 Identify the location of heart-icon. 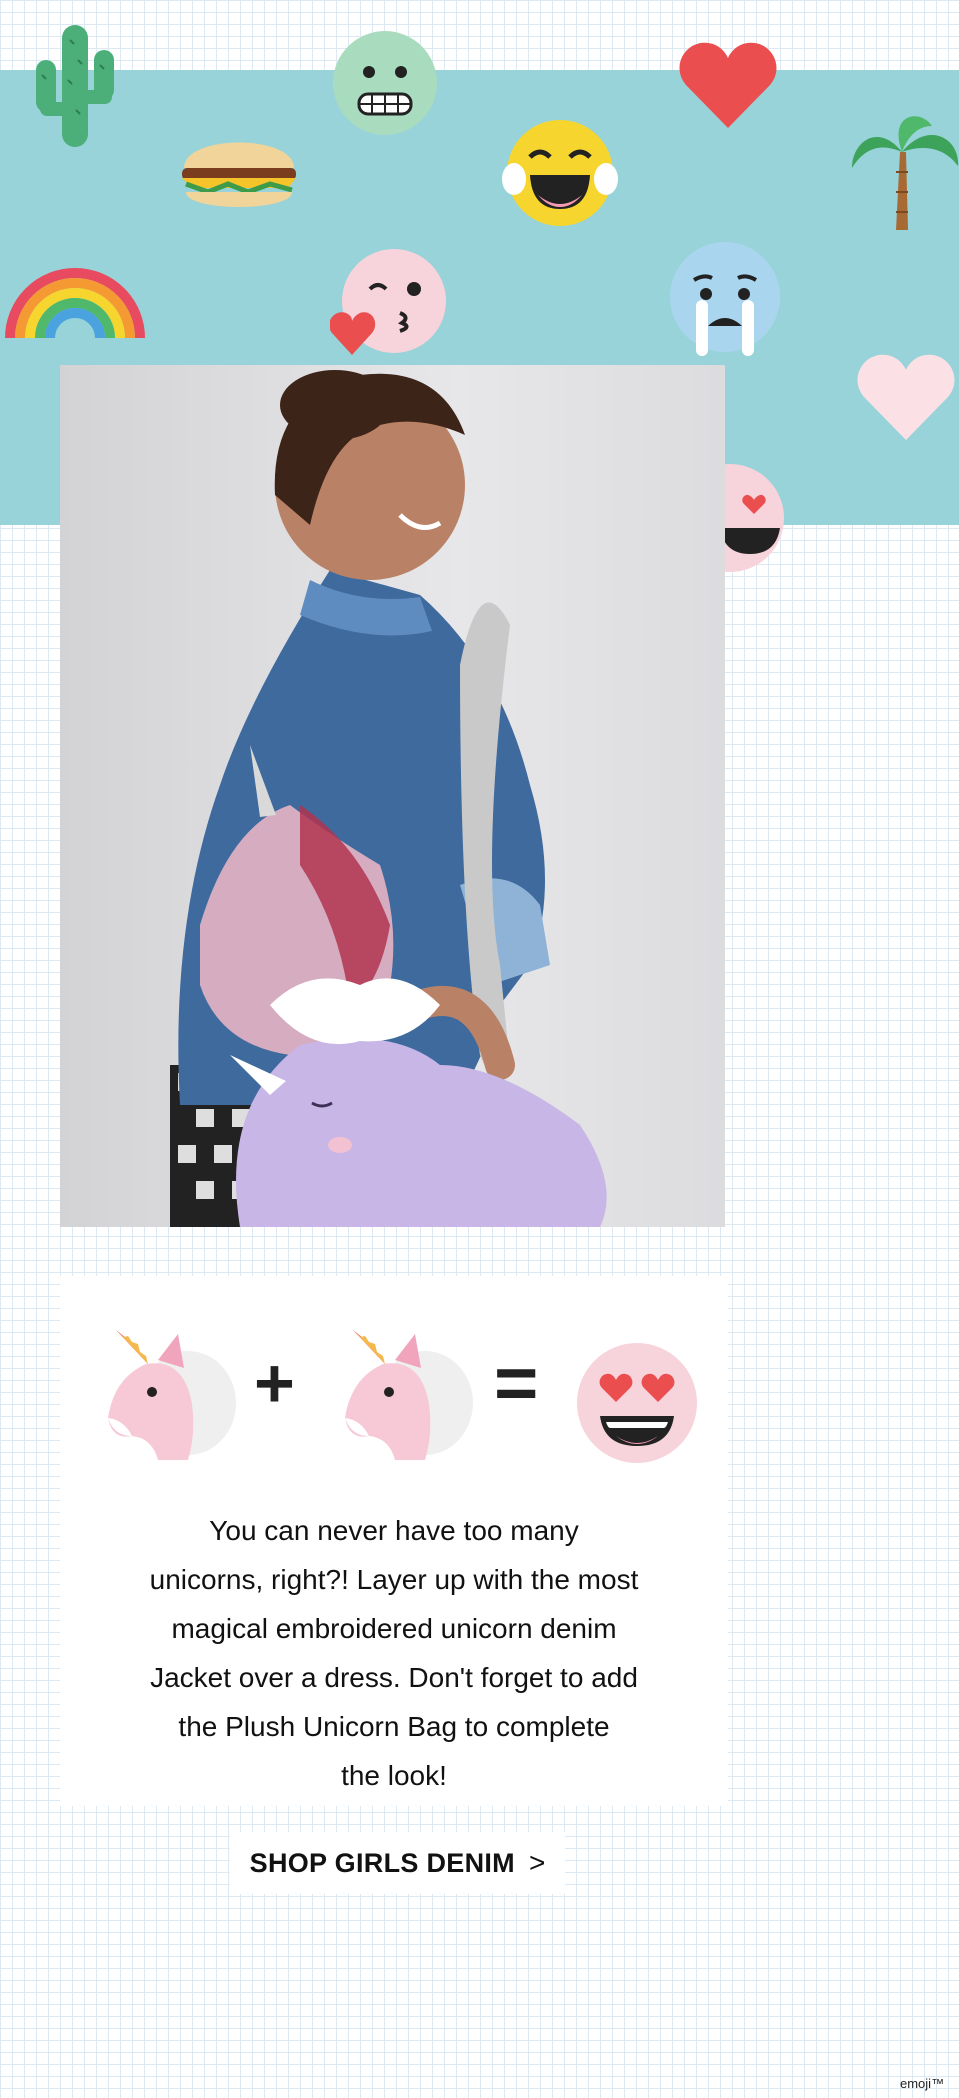
(728, 85).